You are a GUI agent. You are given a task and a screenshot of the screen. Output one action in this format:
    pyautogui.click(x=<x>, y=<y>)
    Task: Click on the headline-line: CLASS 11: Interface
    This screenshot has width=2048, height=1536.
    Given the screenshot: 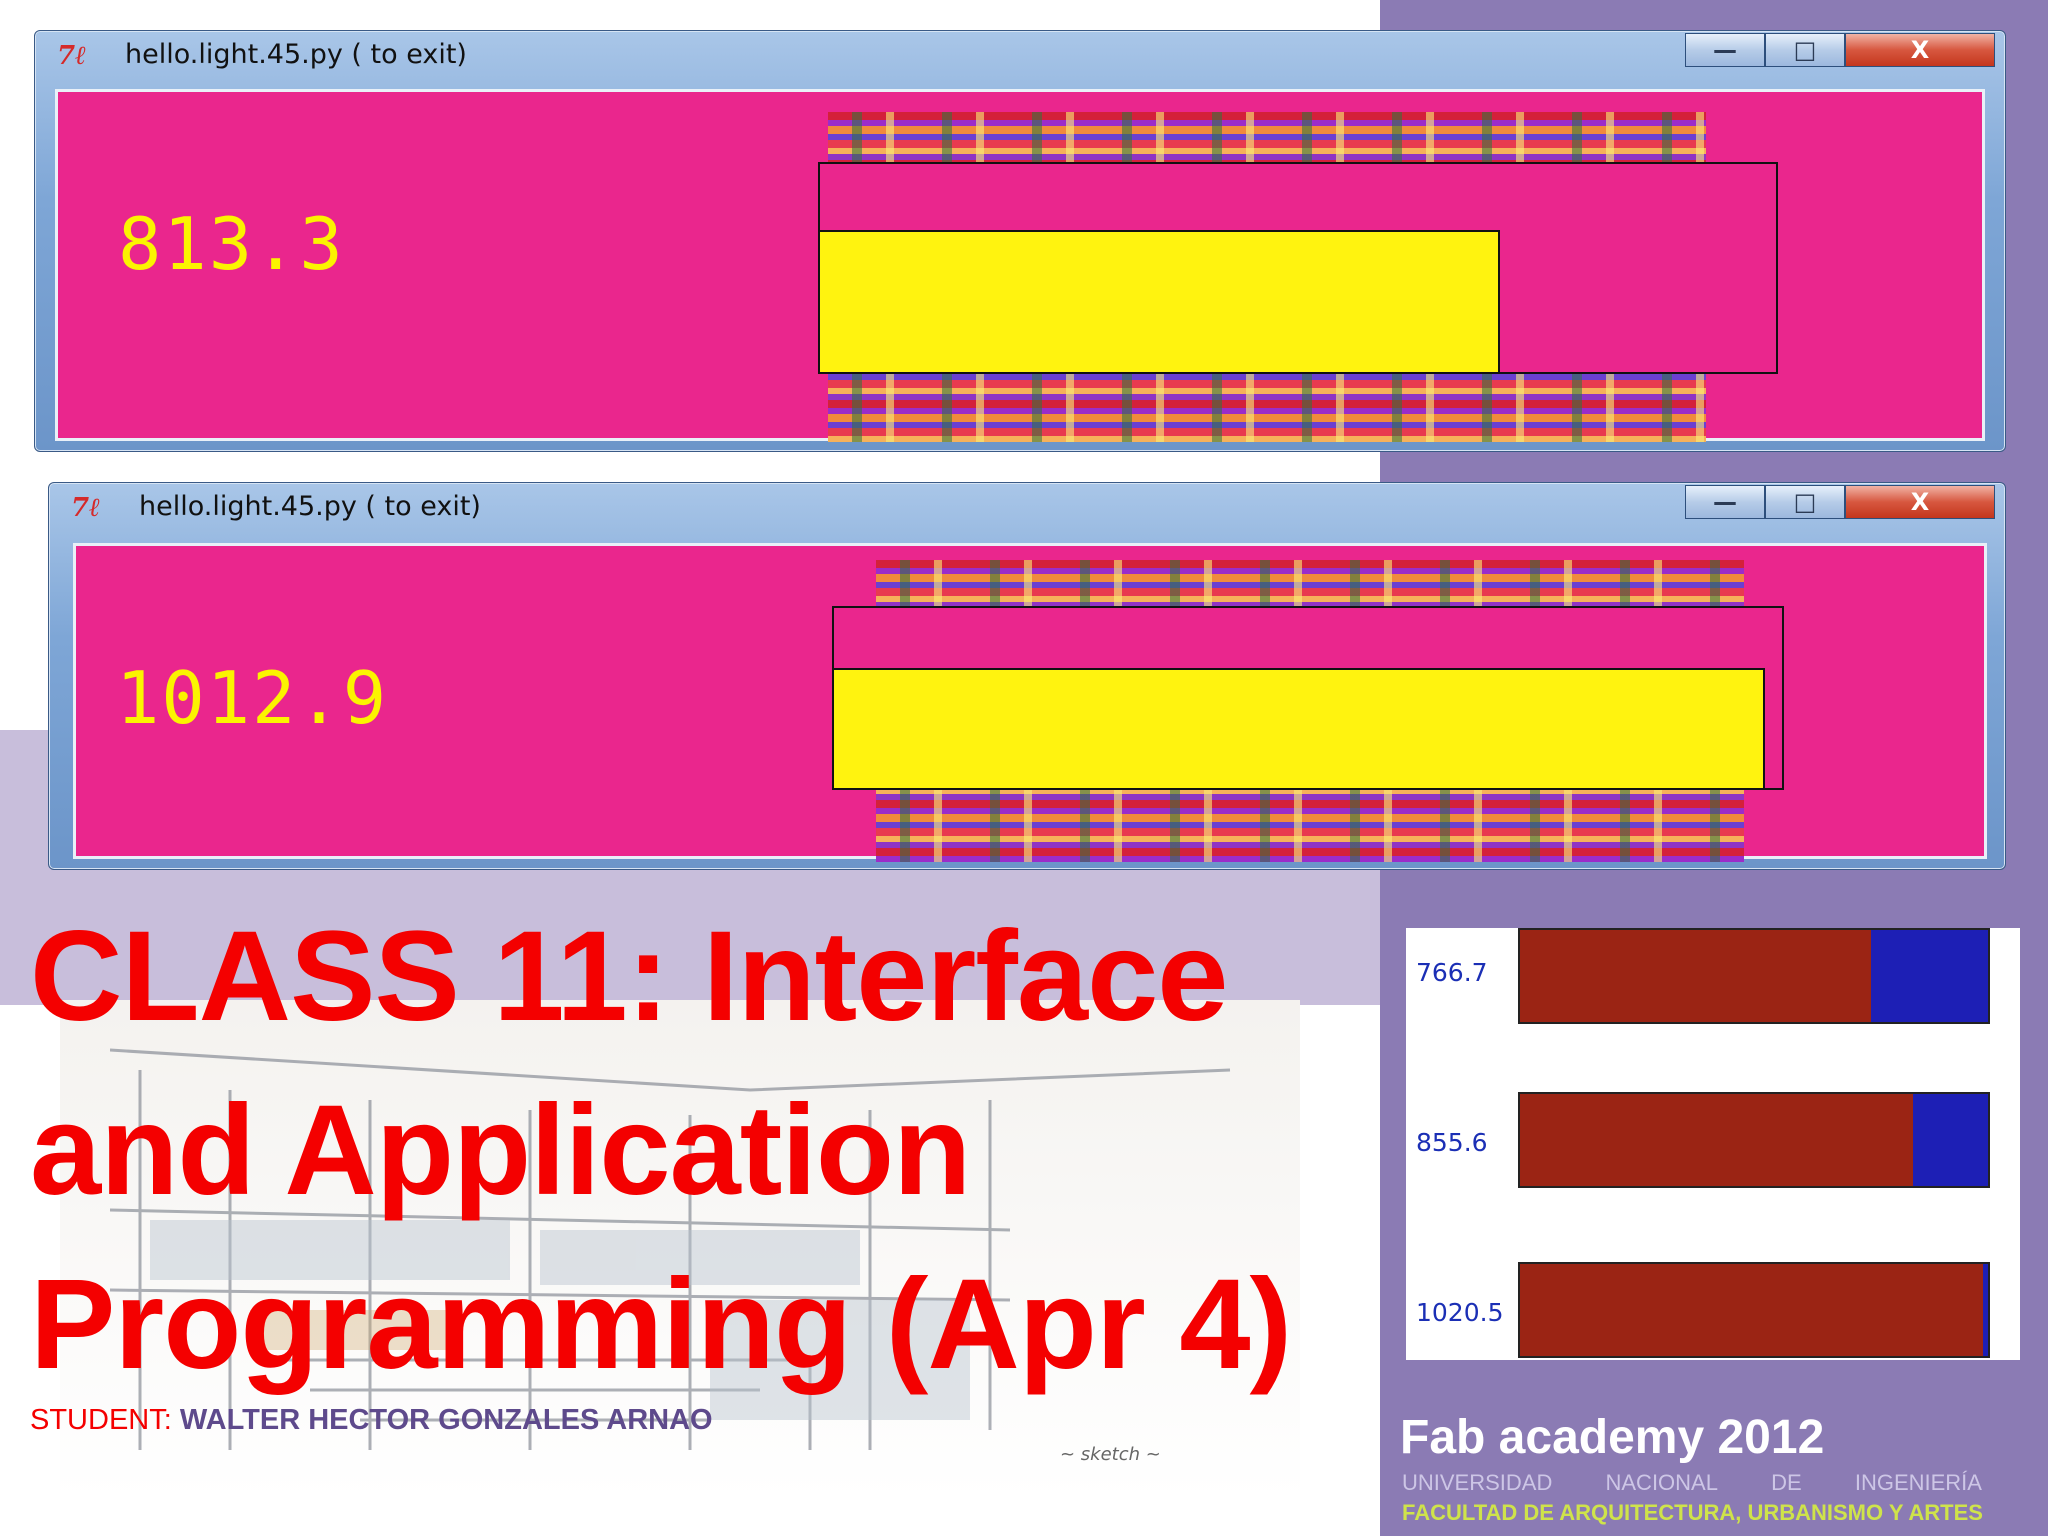 What is the action you would take?
    pyautogui.click(x=629, y=976)
    